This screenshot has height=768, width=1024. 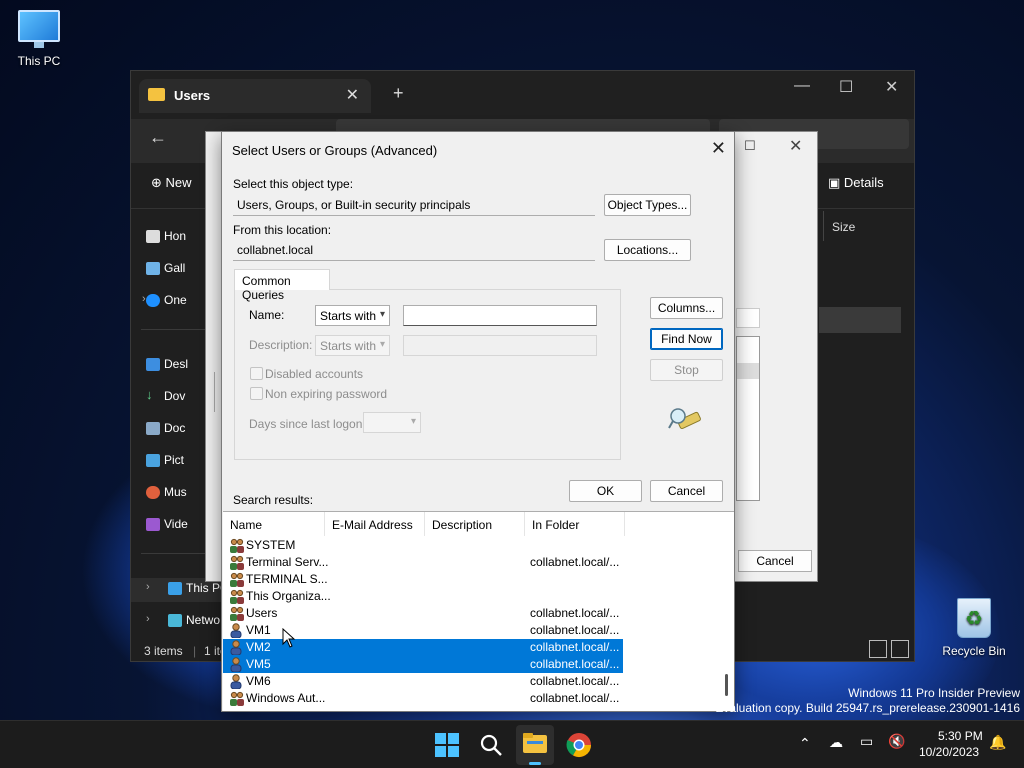 I want to click on column-header-email: E-Mail Address, so click(x=375, y=524).